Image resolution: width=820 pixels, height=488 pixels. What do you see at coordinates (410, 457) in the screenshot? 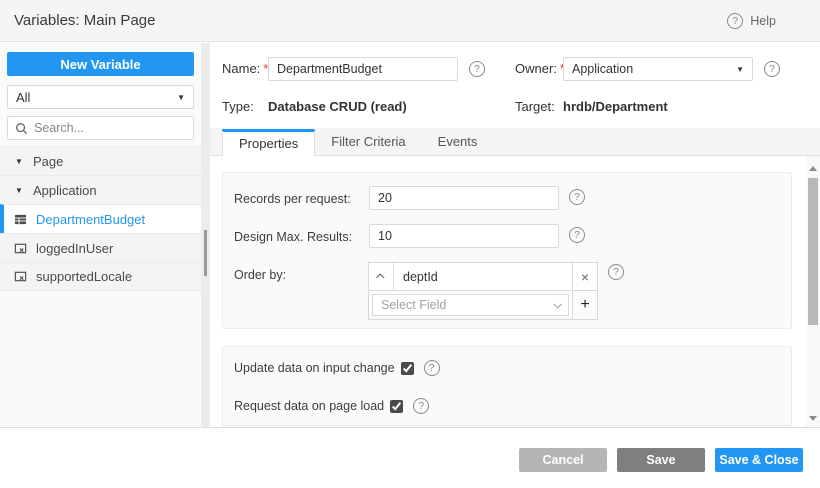
I see `dialog-footer: Cancel Save Save & Close` at bounding box center [410, 457].